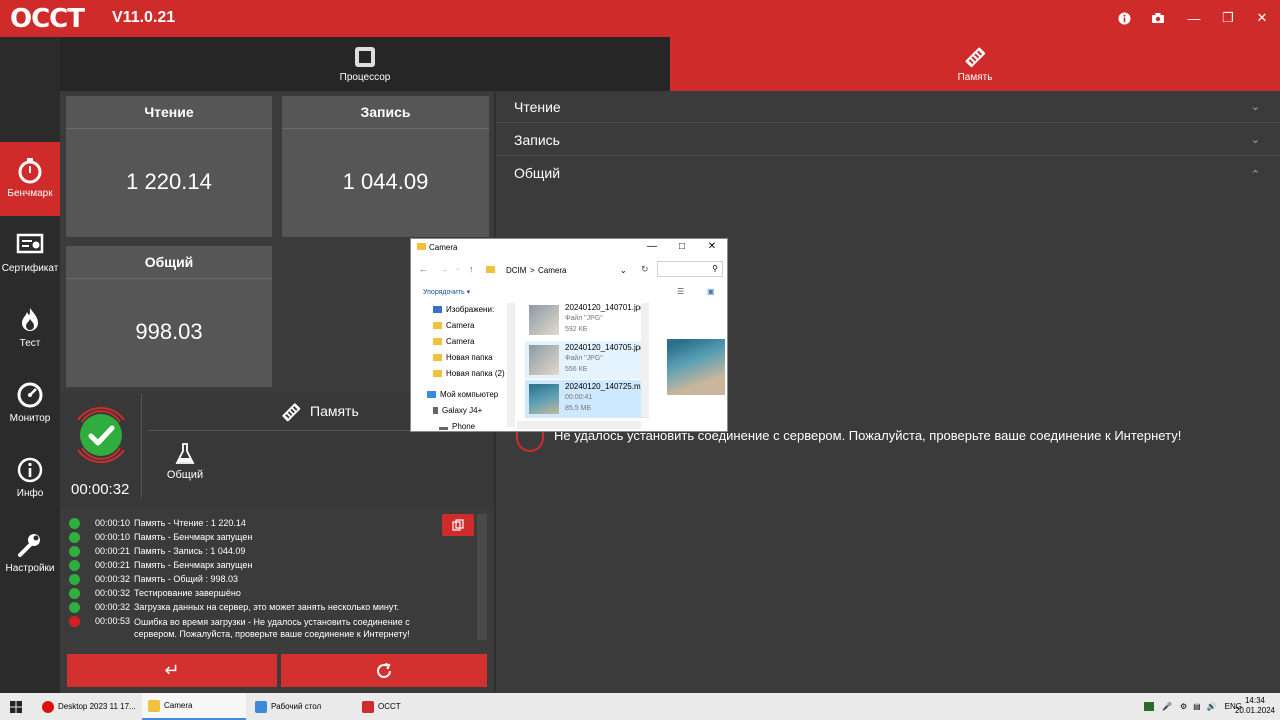 The height and width of the screenshot is (720, 1280). I want to click on close-button: ✕, so click(1262, 18).